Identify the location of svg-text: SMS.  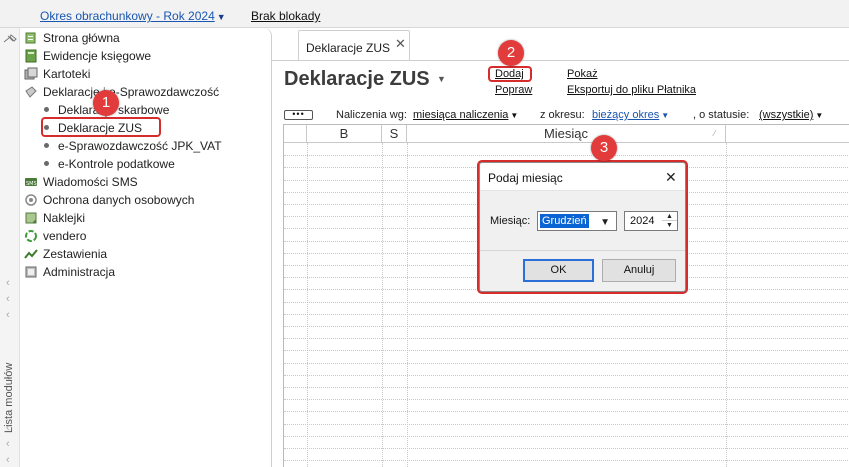
(31, 184).